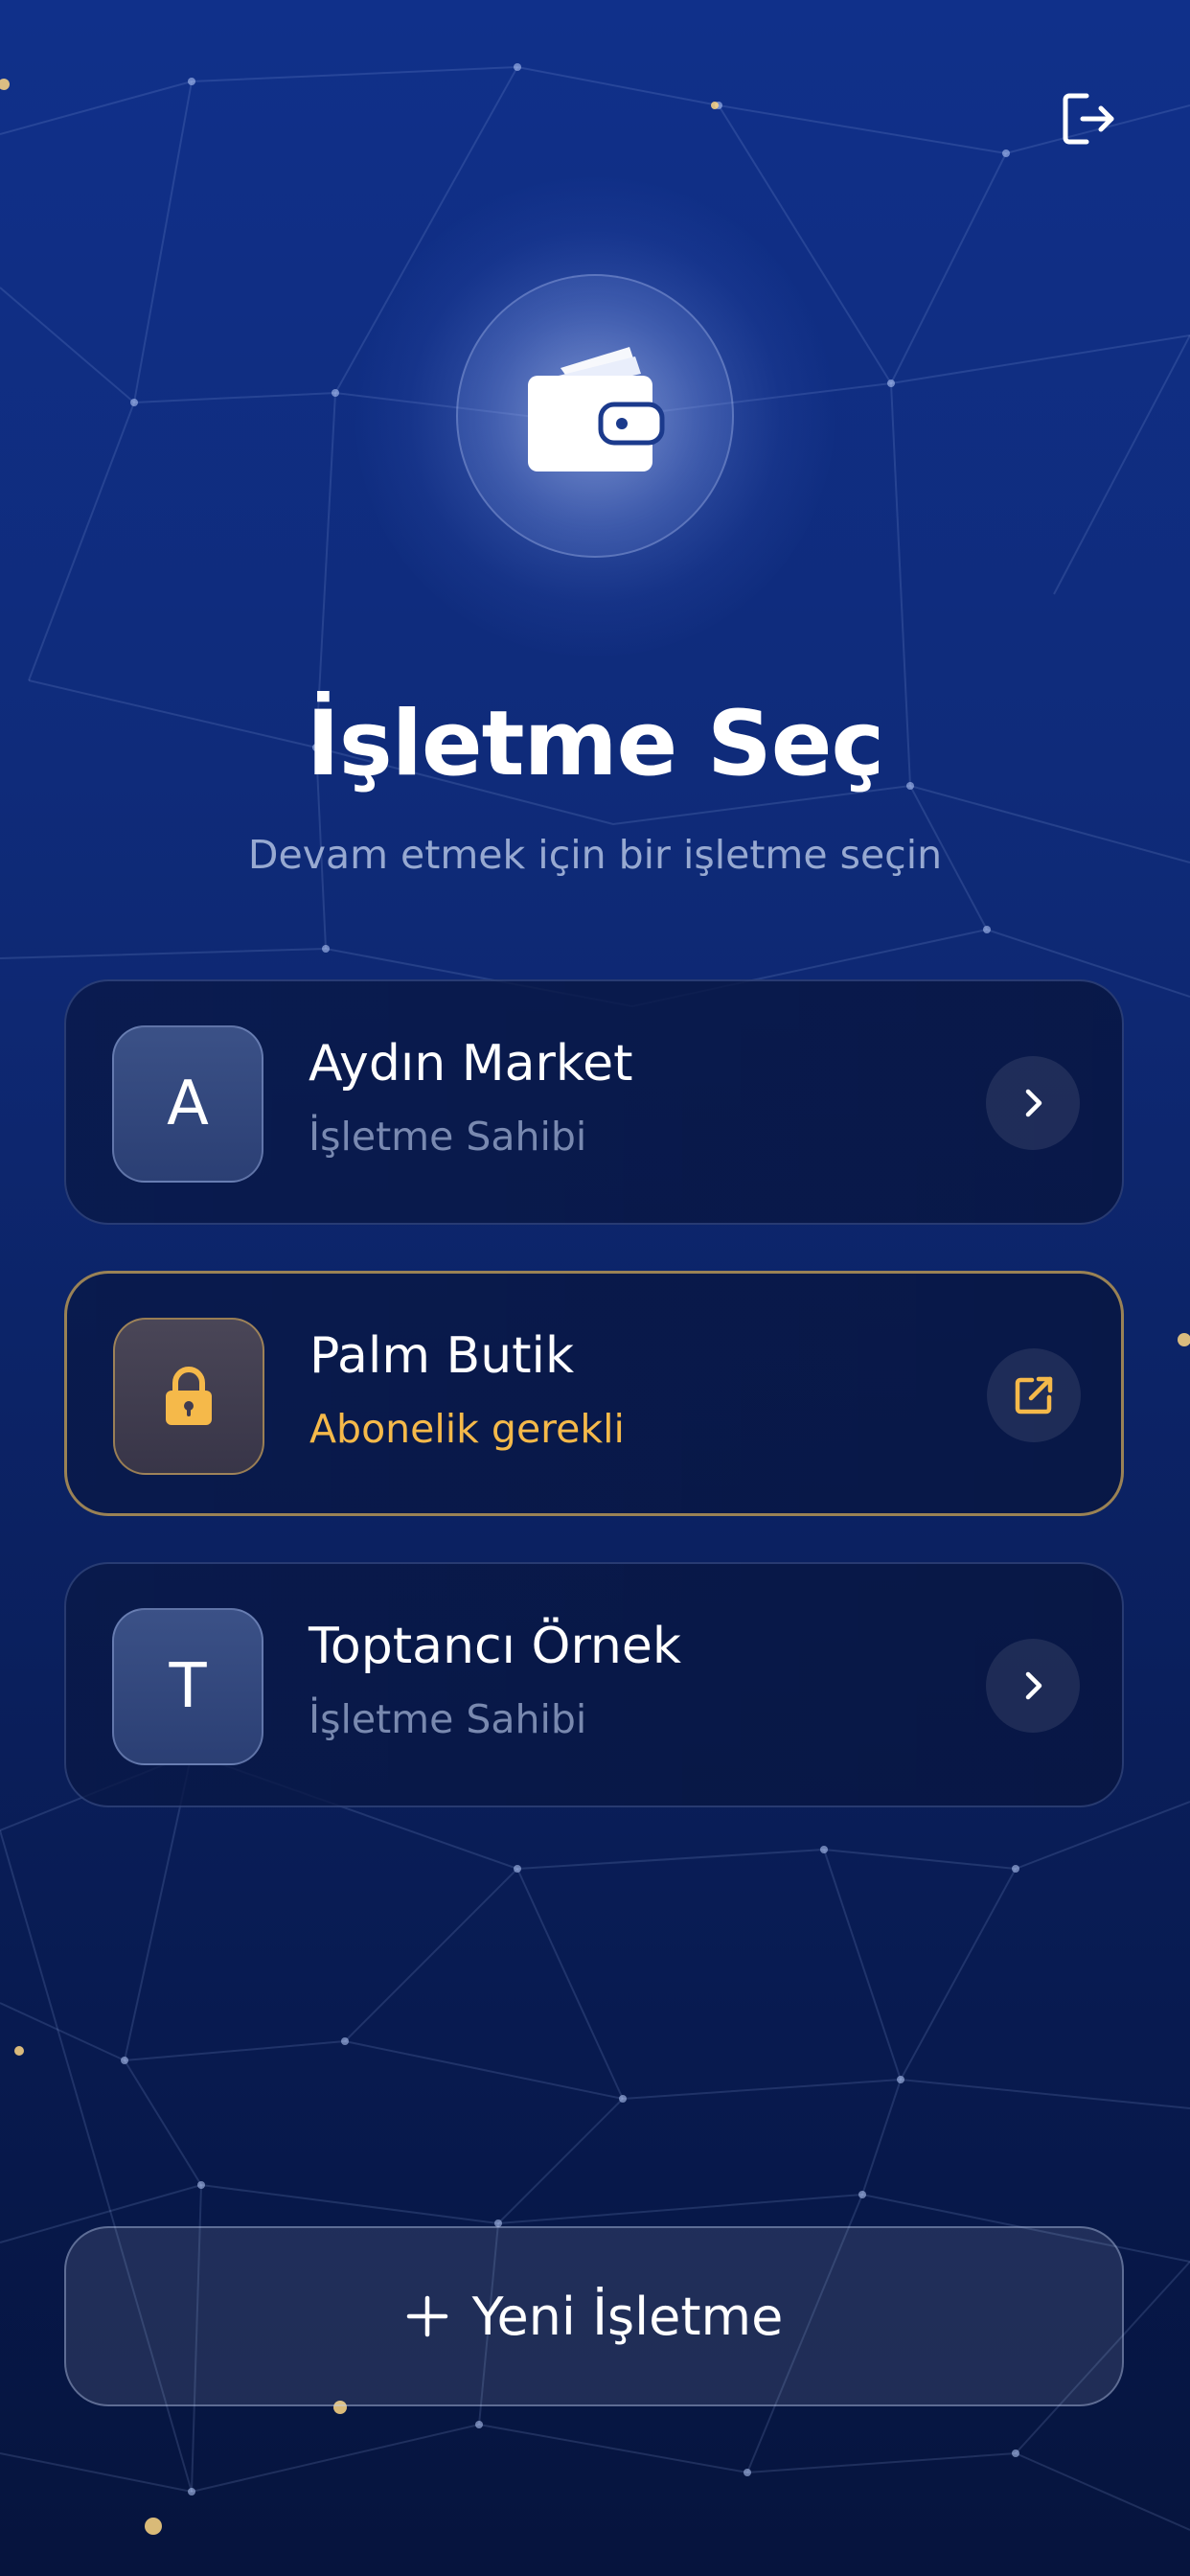 This screenshot has height=2576, width=1190. I want to click on logout-button, so click(1089, 118).